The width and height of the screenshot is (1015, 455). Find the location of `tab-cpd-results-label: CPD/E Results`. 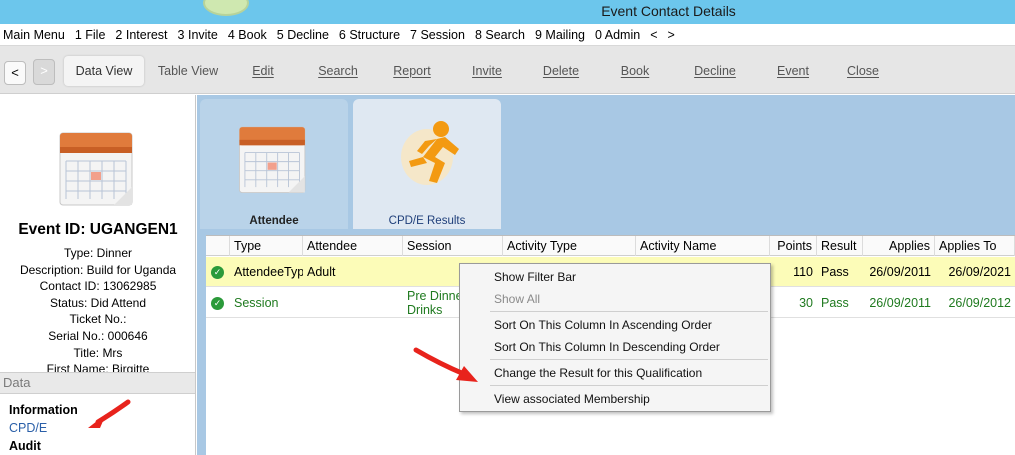

tab-cpd-results-label: CPD/E Results is located at coordinates (427, 221).